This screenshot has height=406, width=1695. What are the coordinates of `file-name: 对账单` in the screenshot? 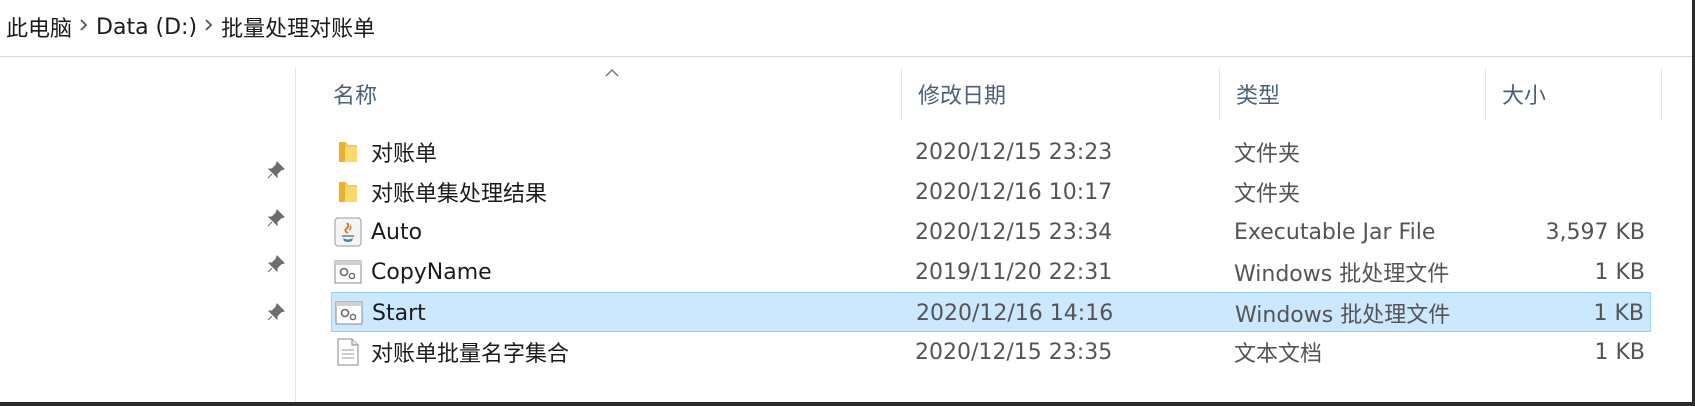 It's located at (404, 152).